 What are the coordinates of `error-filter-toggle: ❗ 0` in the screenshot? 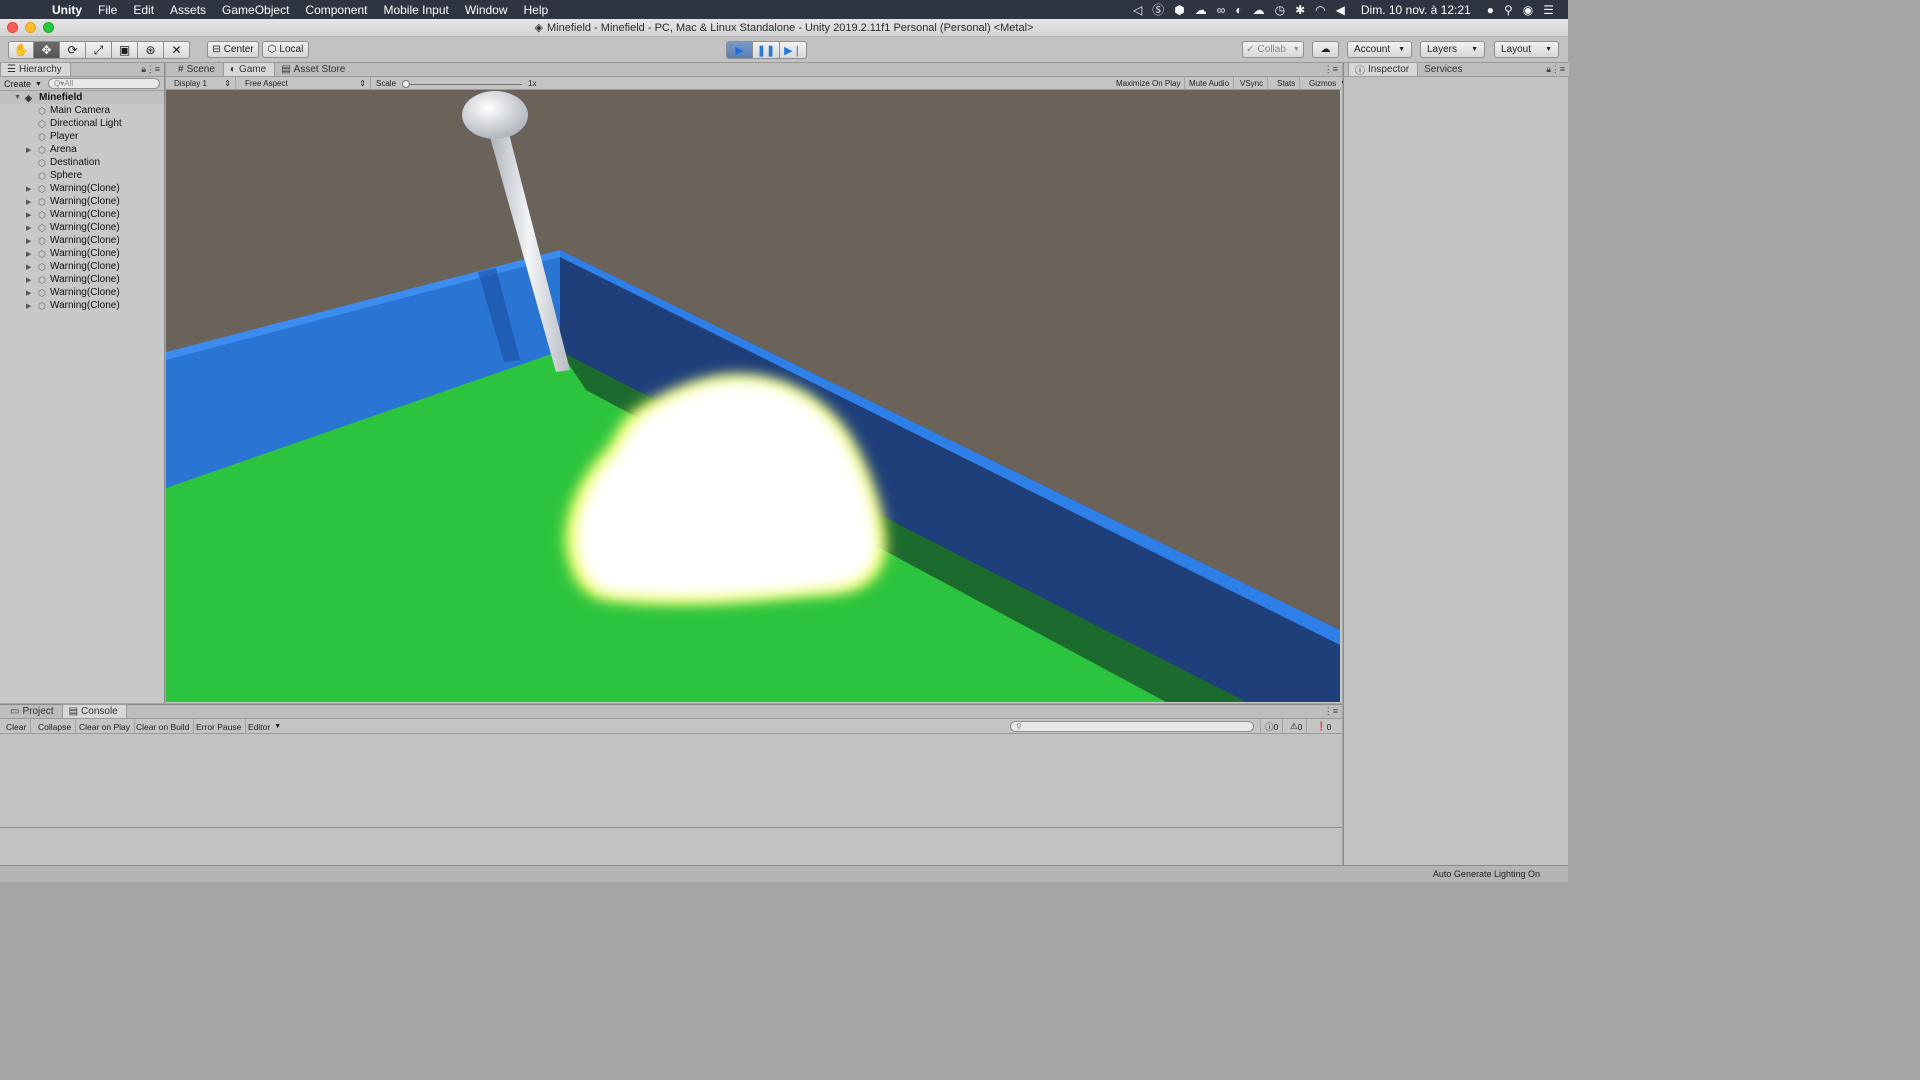 It's located at (1323, 726).